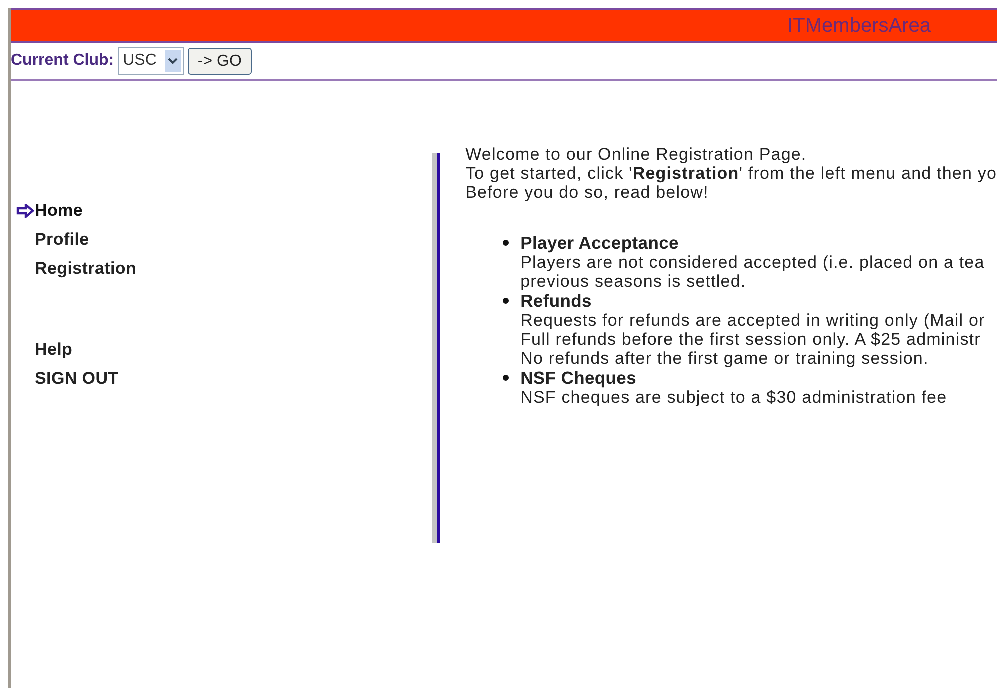 The height and width of the screenshot is (688, 997). Describe the element at coordinates (753, 320) in the screenshot. I see `notice-text: Requests for refunds are accepted in writing only (Mail or` at that location.